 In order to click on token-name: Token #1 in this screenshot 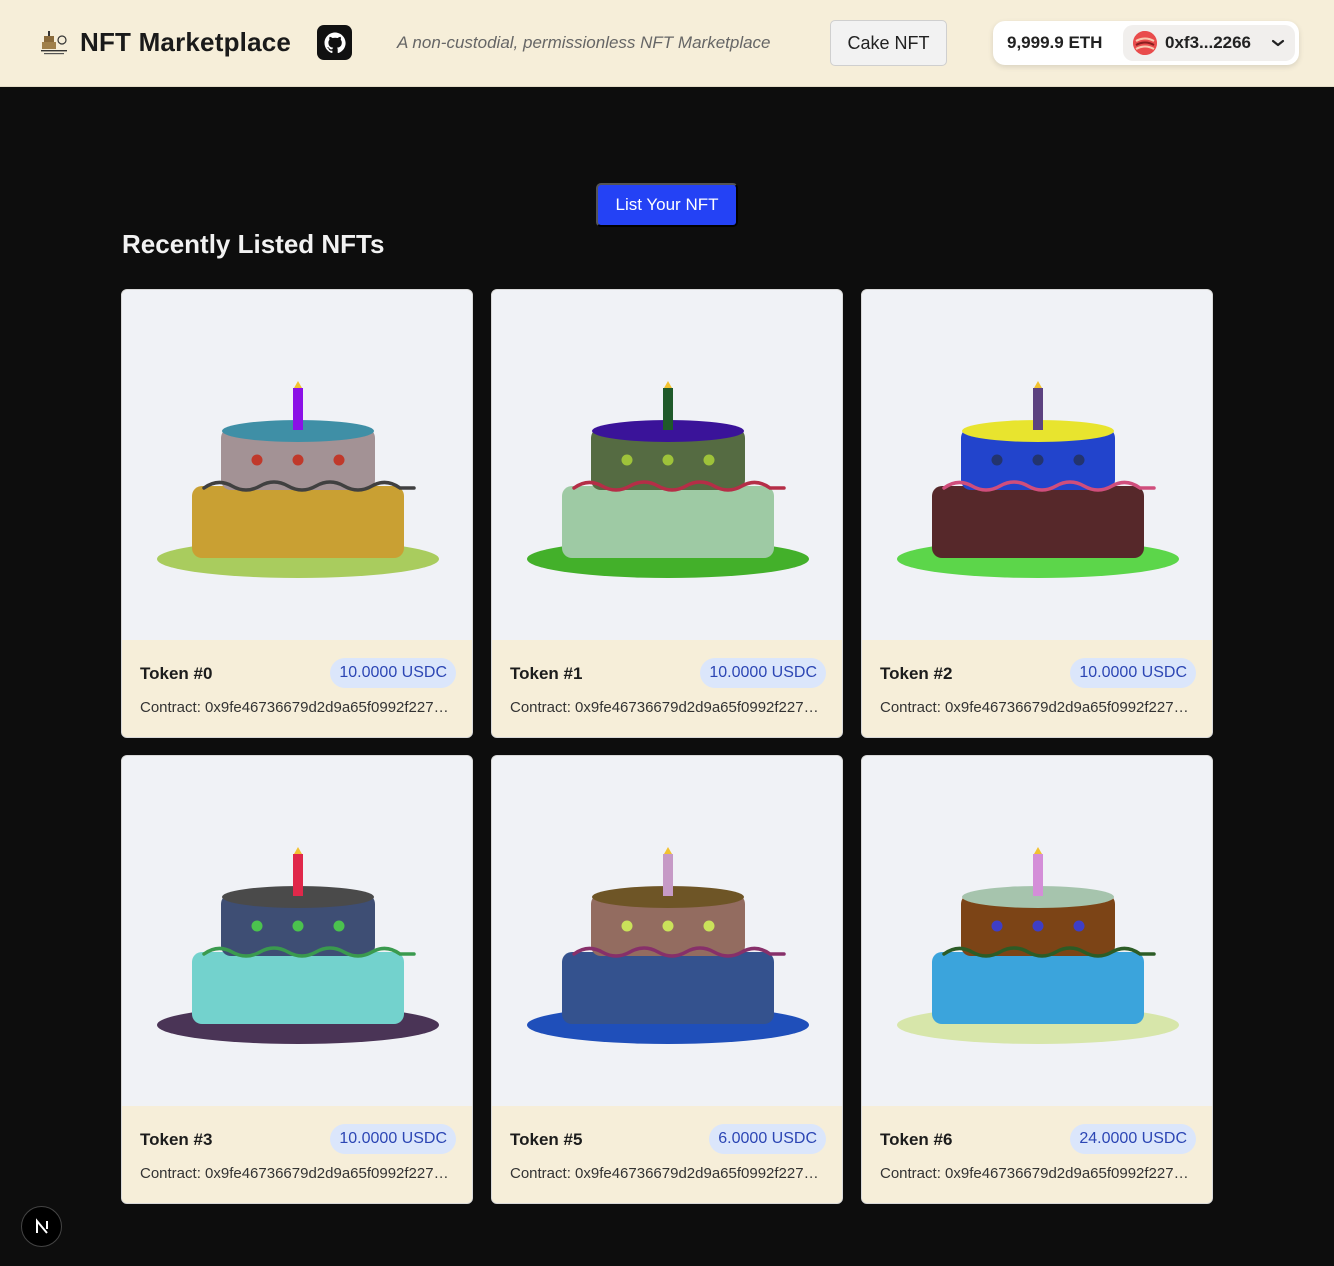, I will do `click(546, 673)`.